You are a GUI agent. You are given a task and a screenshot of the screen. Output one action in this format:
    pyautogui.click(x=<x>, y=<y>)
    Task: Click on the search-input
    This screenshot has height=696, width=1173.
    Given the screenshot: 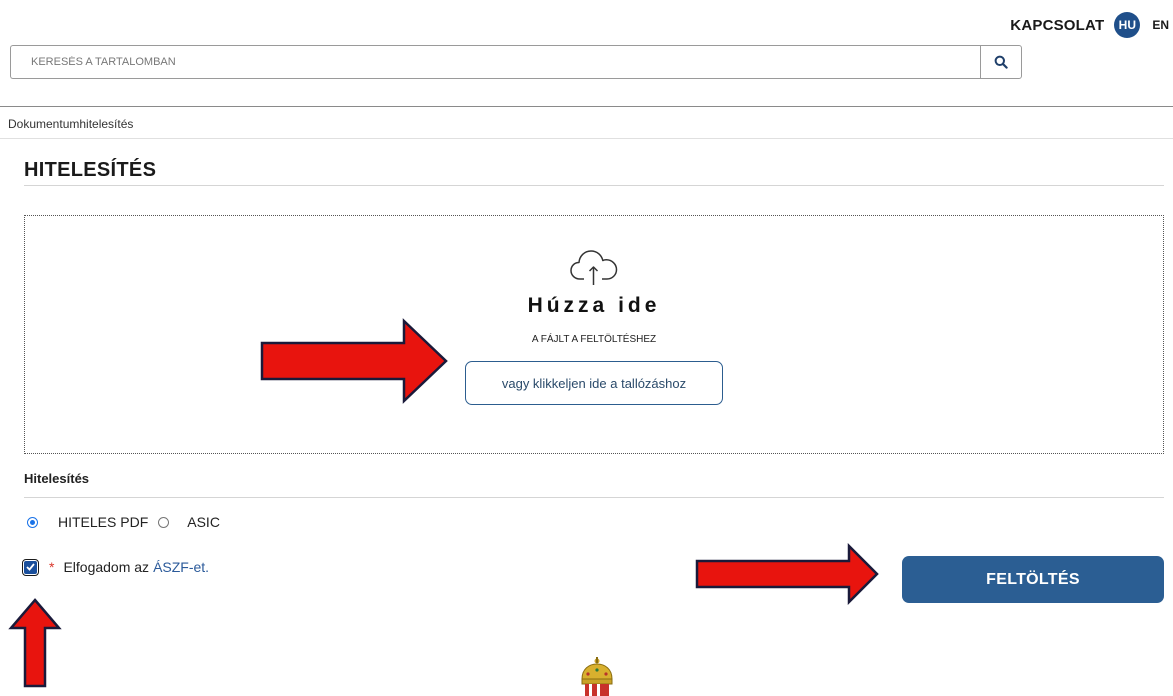 What is the action you would take?
    pyautogui.click(x=495, y=62)
    